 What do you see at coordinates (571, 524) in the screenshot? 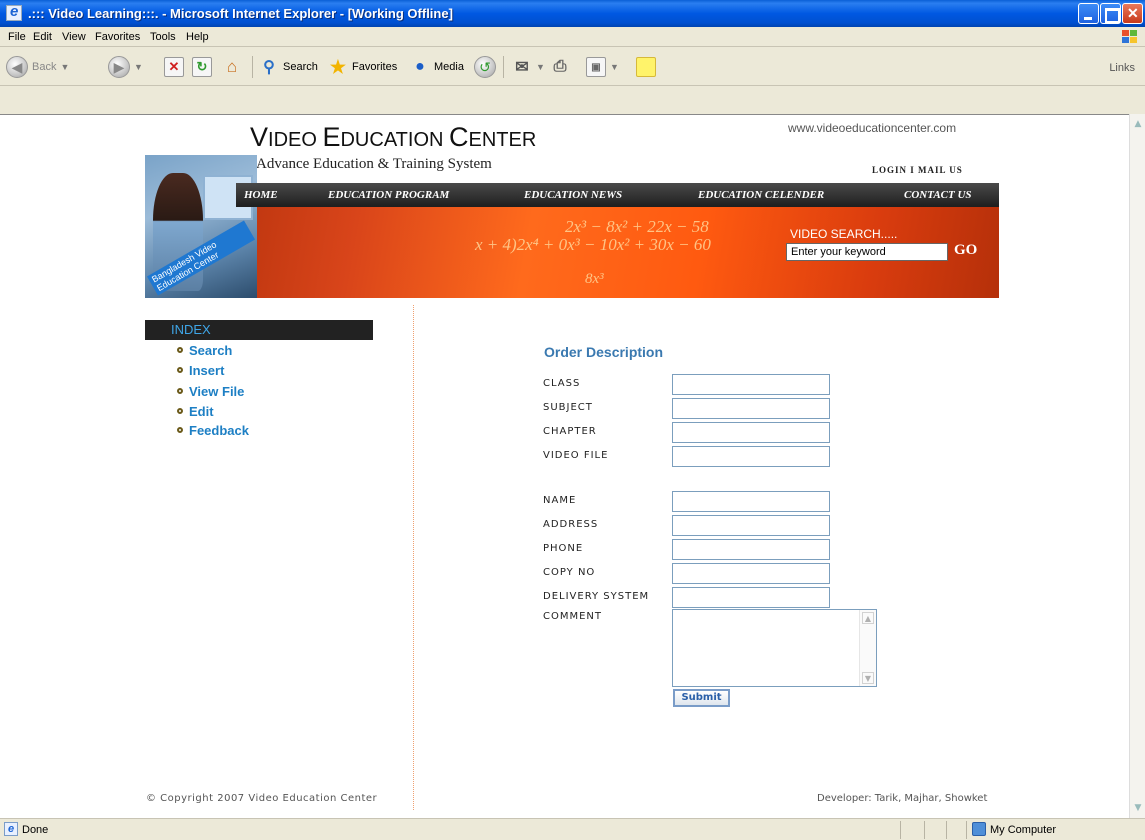
I see `address-label: ADDRESS` at bounding box center [571, 524].